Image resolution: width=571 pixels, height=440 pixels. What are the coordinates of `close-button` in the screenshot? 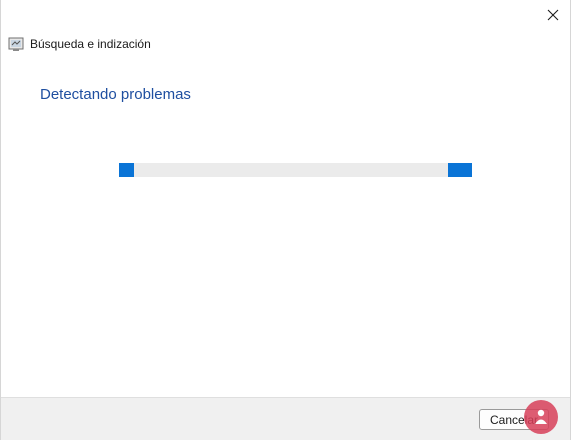 It's located at (553, 15).